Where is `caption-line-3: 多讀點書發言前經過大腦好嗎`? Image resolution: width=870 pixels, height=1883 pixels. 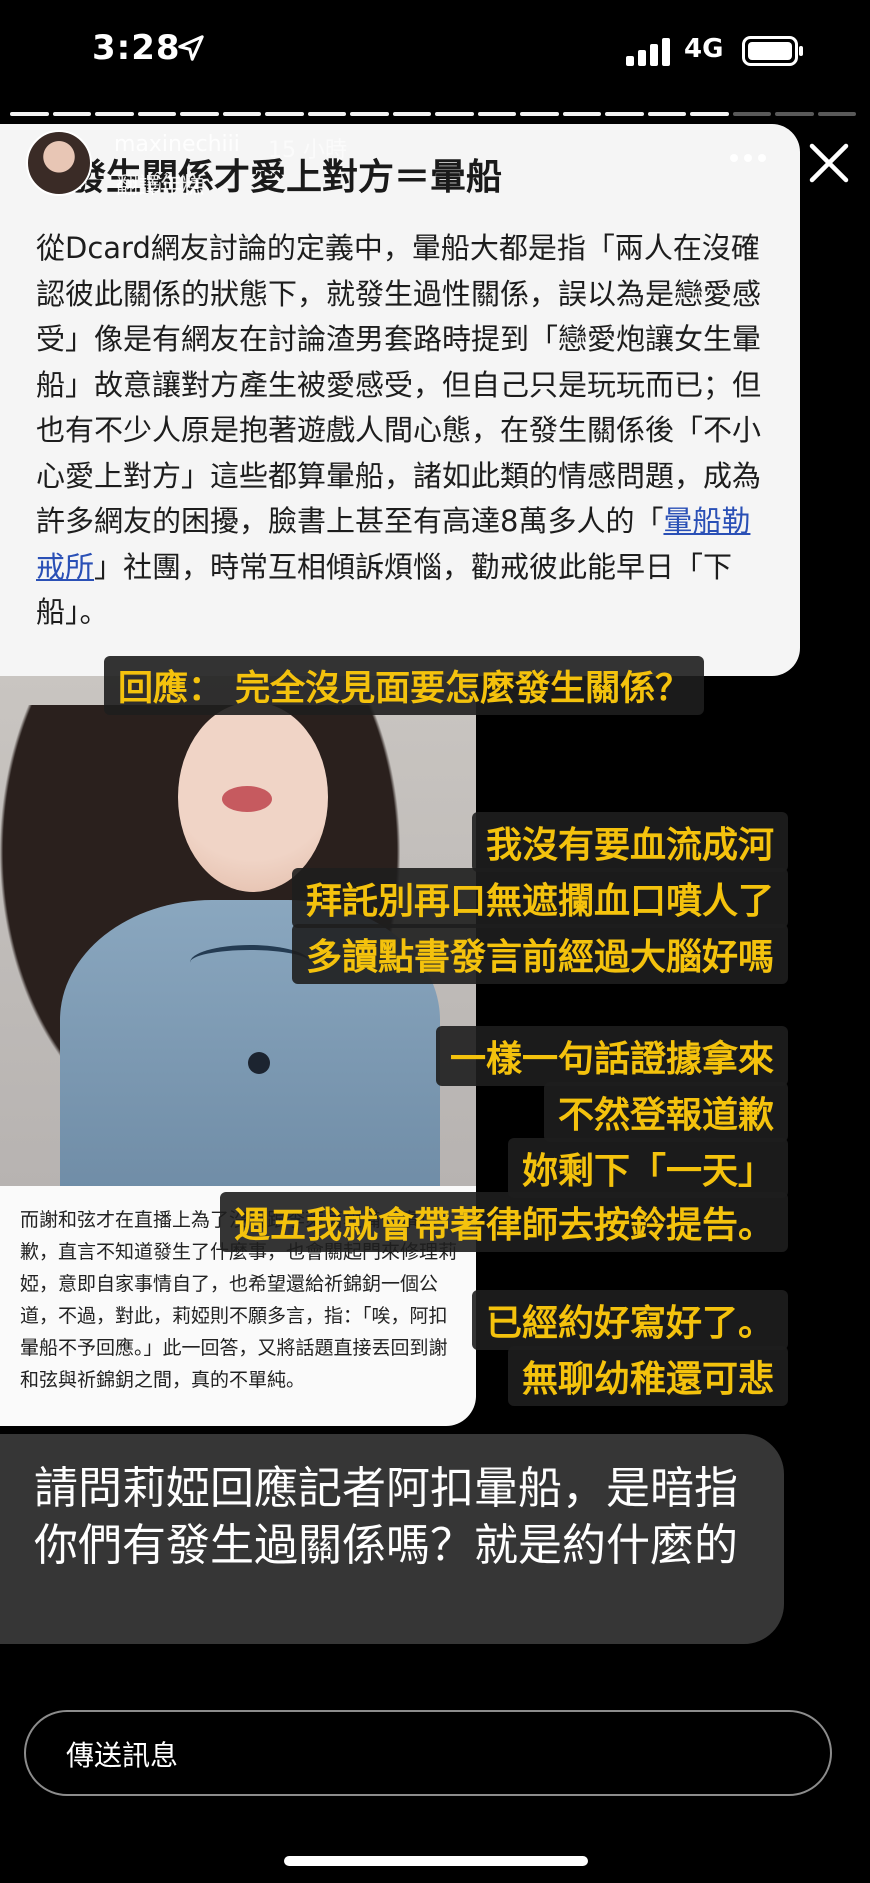 caption-line-3: 多讀點書發言前經過大腦好嗎 is located at coordinates (539, 954).